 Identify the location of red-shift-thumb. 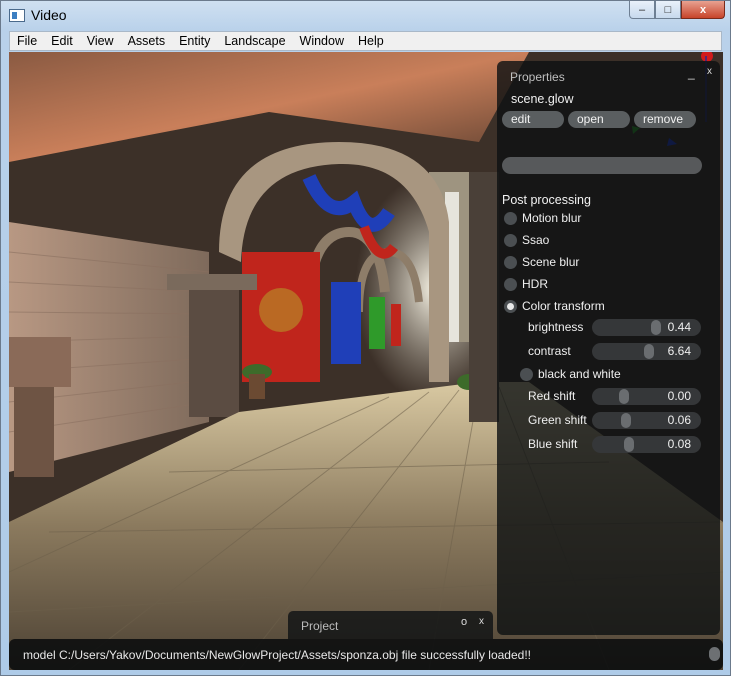
(624, 396).